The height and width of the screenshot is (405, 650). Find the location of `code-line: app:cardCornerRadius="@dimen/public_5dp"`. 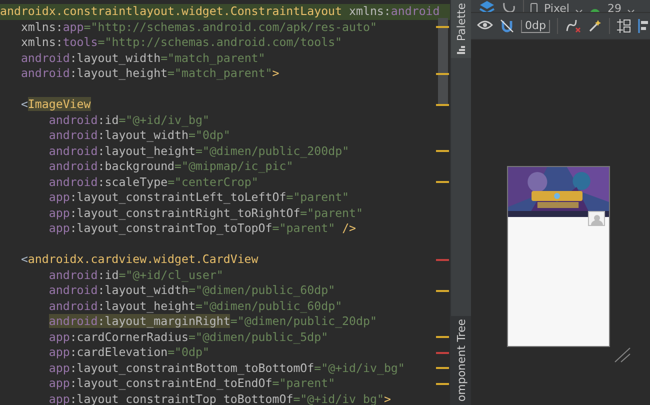

code-line: app:cardCornerRadius="@dimen/public_5dp" is located at coordinates (188, 337).